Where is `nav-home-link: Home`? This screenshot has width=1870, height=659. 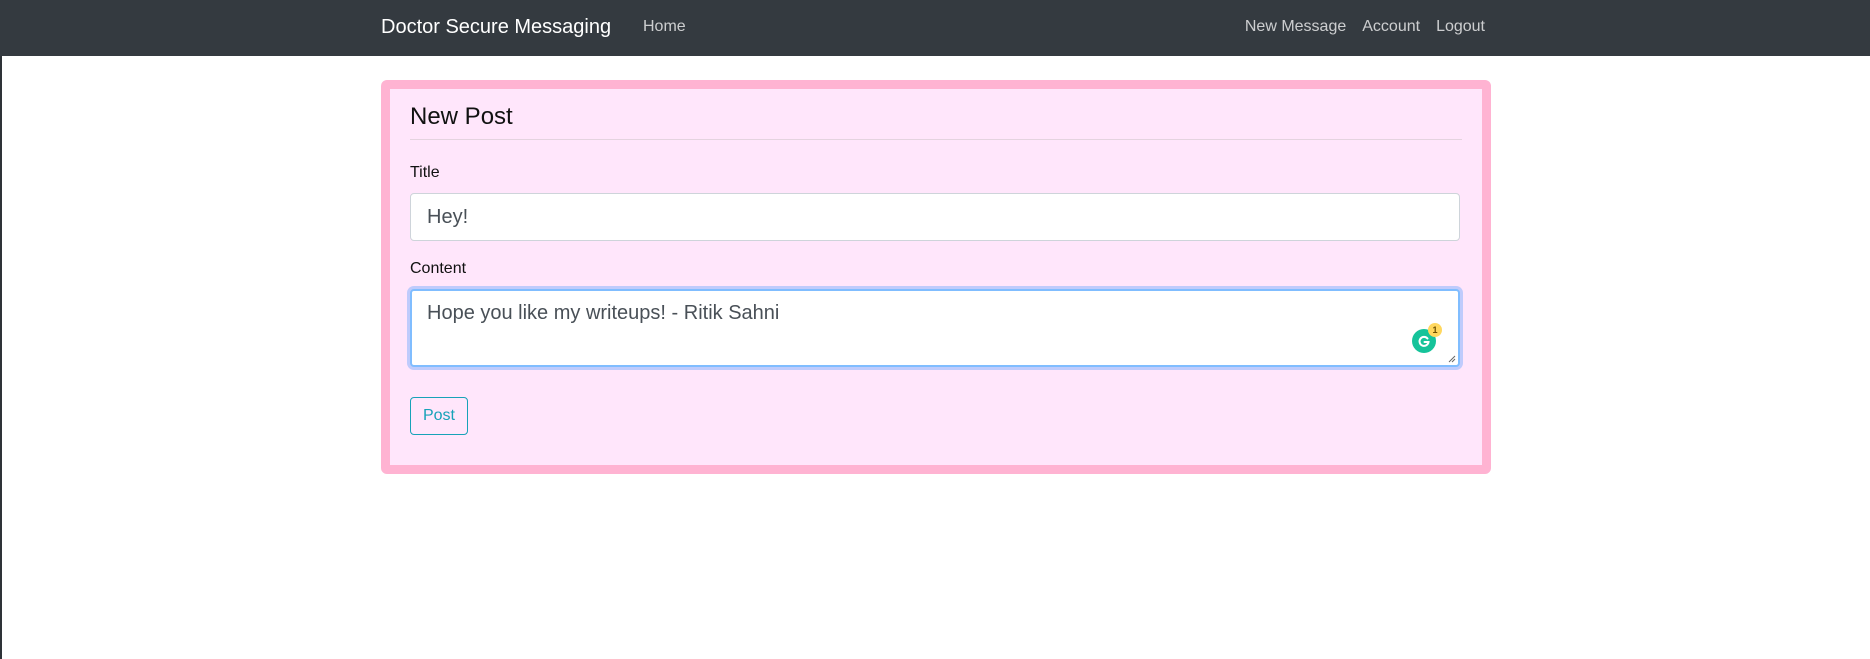
nav-home-link: Home is located at coordinates (664, 27).